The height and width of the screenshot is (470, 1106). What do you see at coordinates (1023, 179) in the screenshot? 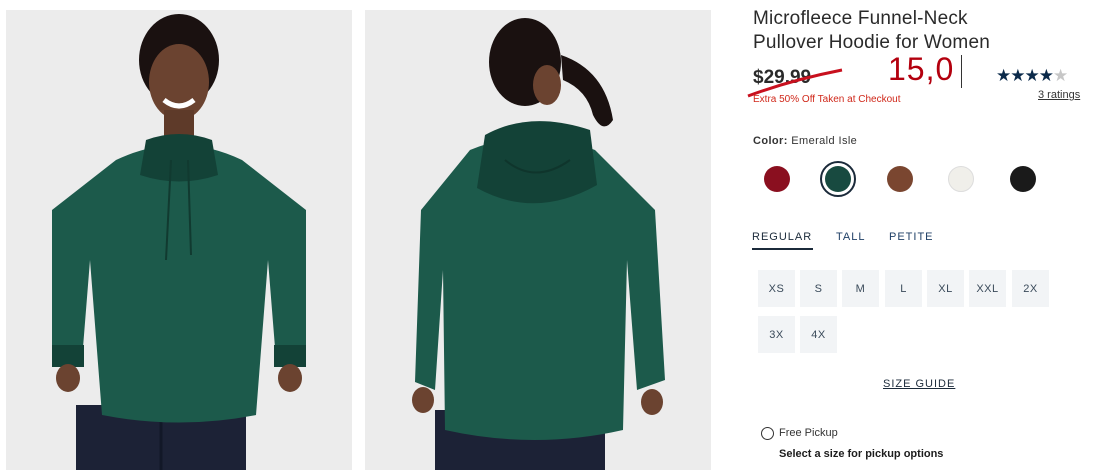
I see `color-swatch-black` at bounding box center [1023, 179].